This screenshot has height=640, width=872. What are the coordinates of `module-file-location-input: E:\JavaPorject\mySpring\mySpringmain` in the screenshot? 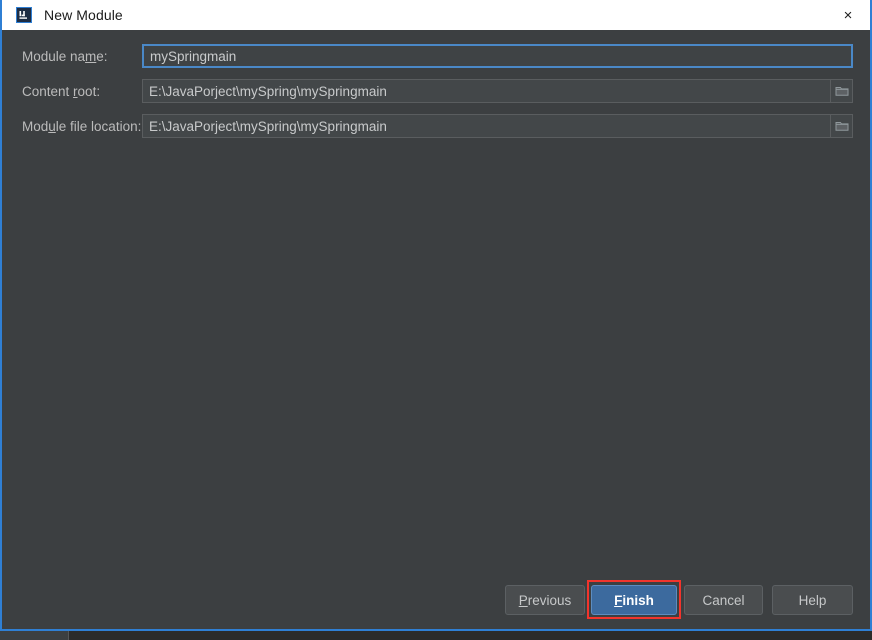 It's located at (493, 126).